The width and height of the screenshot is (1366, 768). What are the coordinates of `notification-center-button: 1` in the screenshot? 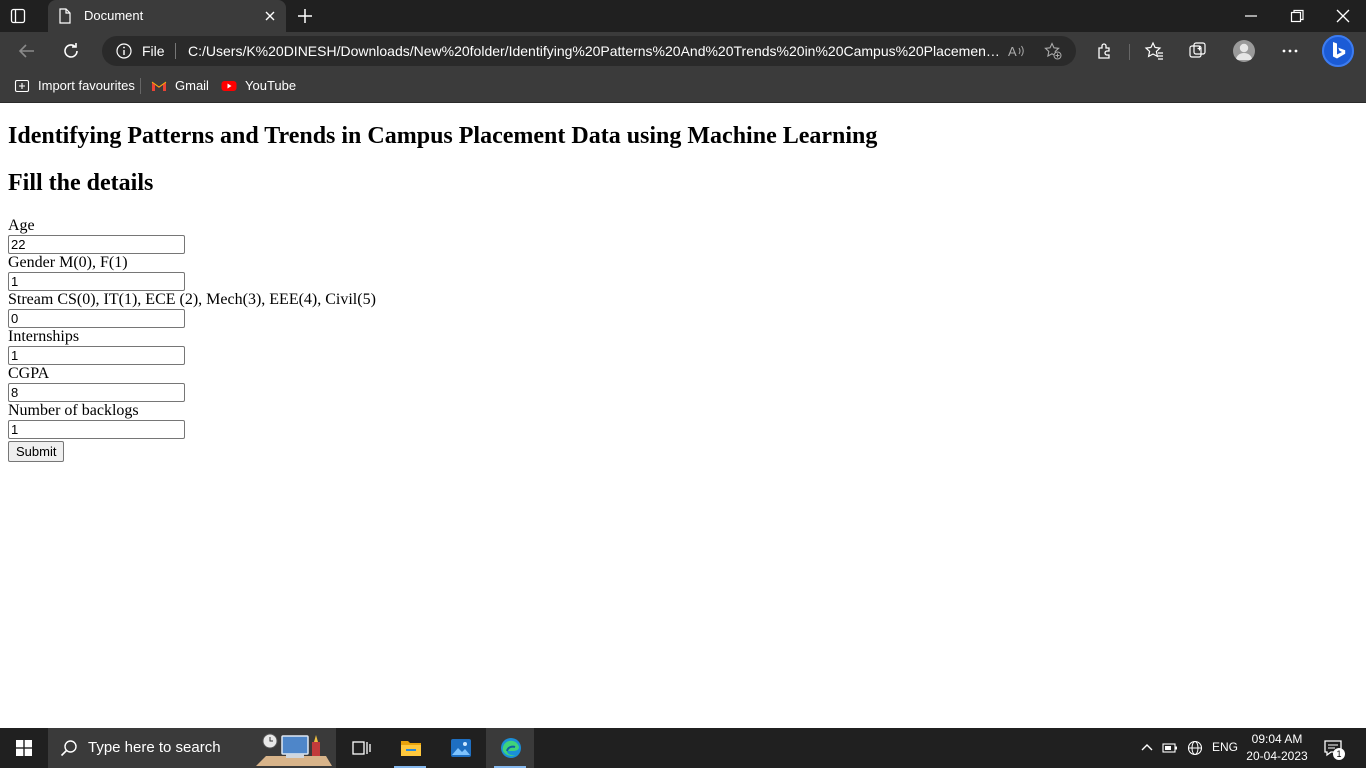 It's located at (1334, 749).